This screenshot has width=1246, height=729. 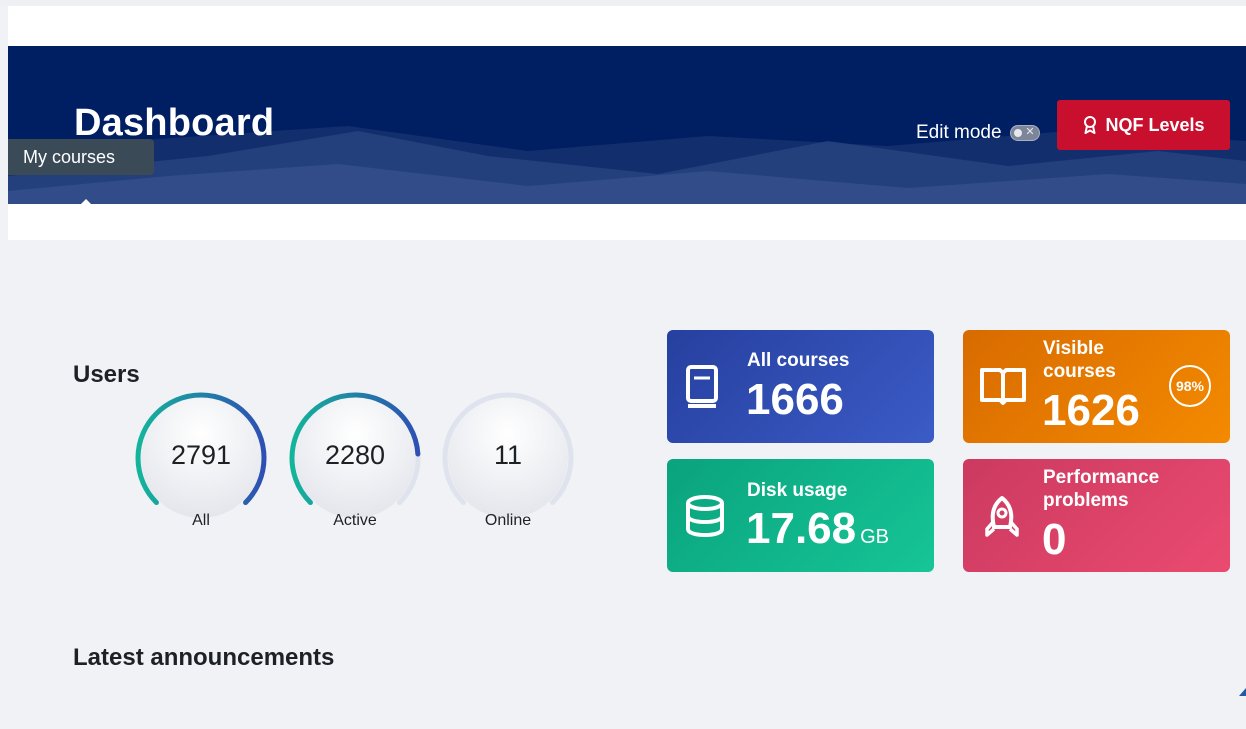 I want to click on card-value: 1626, so click(x=1091, y=410).